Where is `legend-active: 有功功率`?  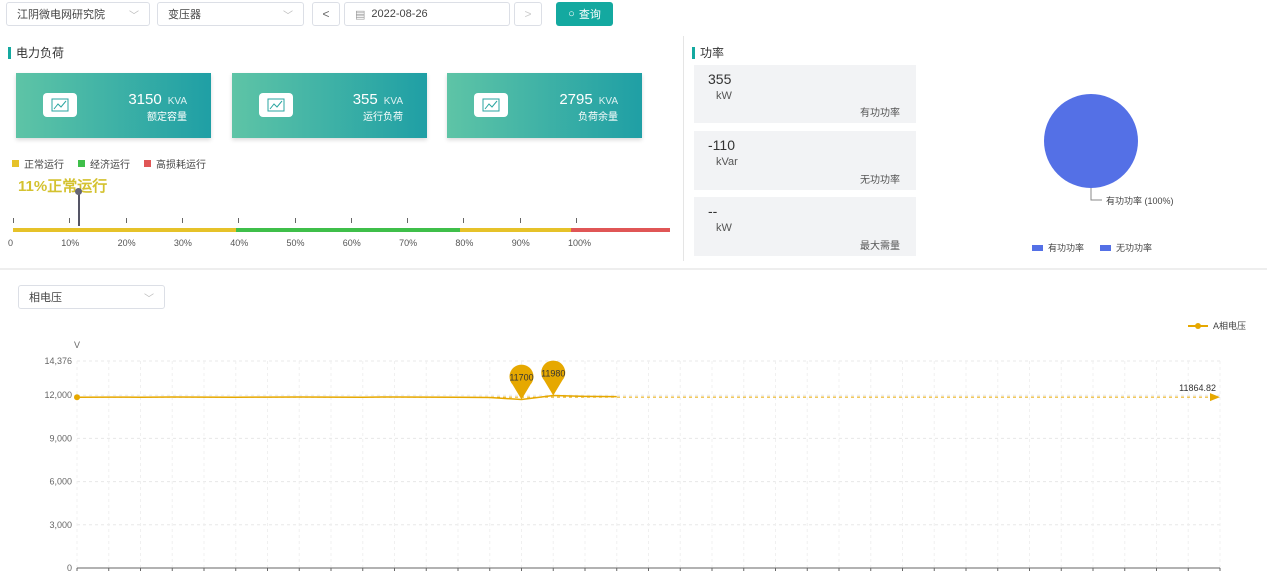 legend-active: 有功功率 is located at coordinates (1058, 247).